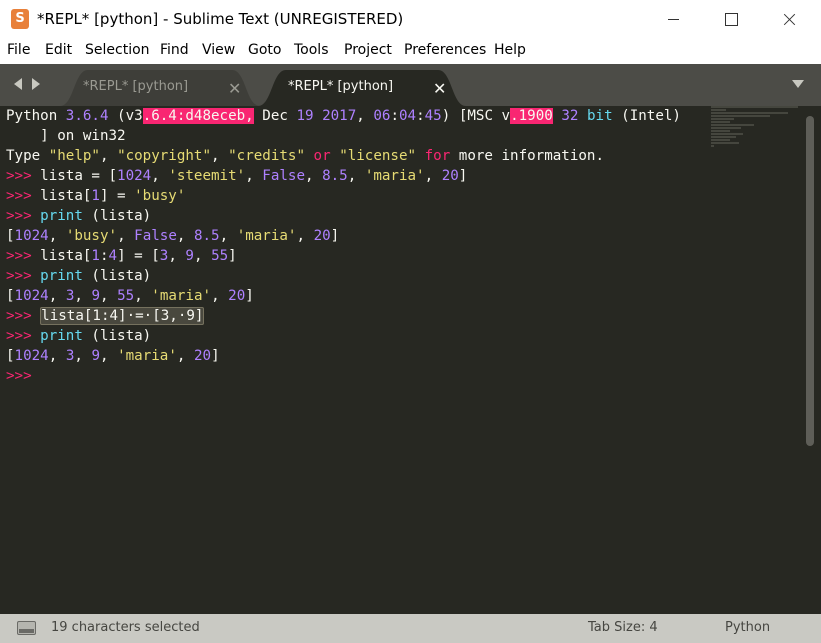 The height and width of the screenshot is (643, 821). I want to click on code-token: 19, so click(305, 116).